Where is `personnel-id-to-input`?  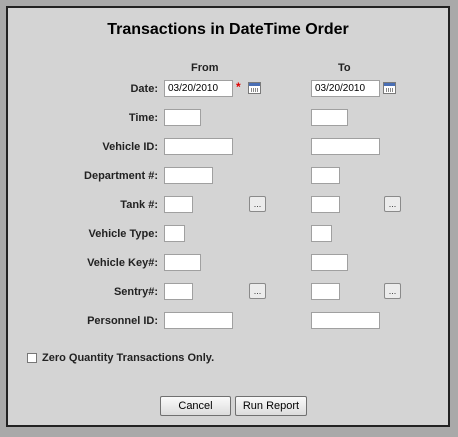
personnel-id-to-input is located at coordinates (345, 320).